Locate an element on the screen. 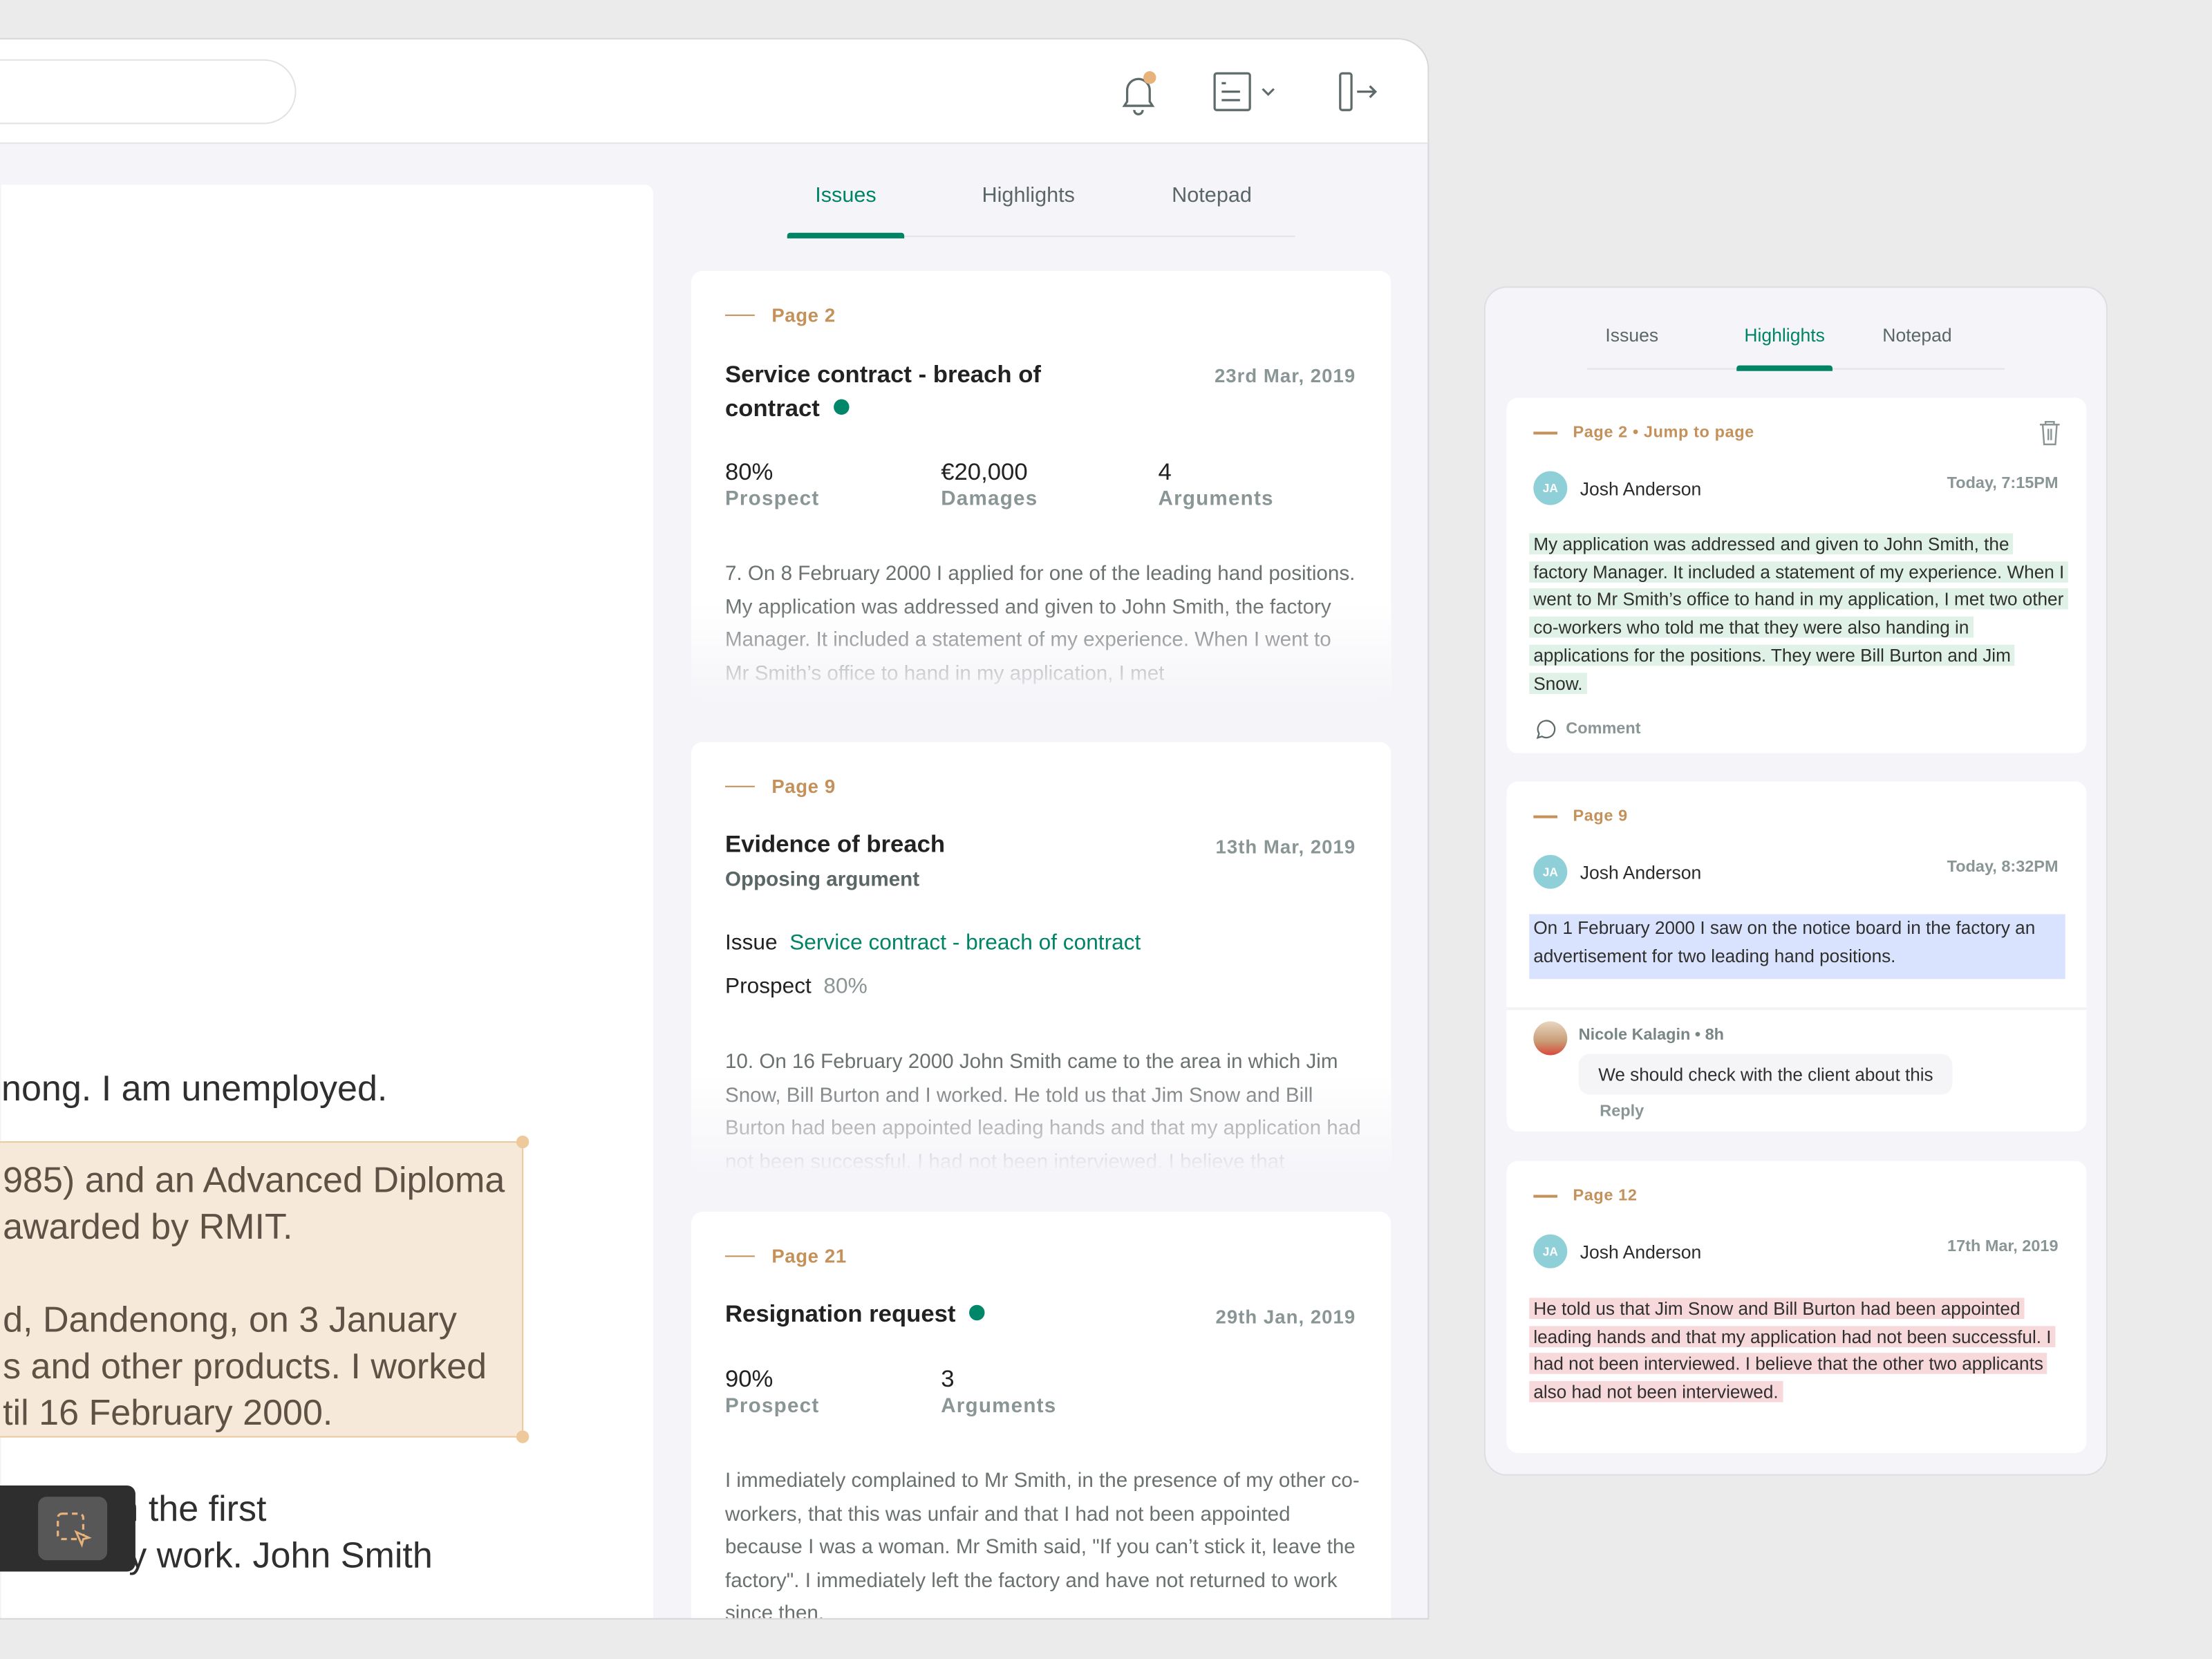 The image size is (2212, 1659). stat-prospect: 80% Prospect is located at coordinates (772, 484).